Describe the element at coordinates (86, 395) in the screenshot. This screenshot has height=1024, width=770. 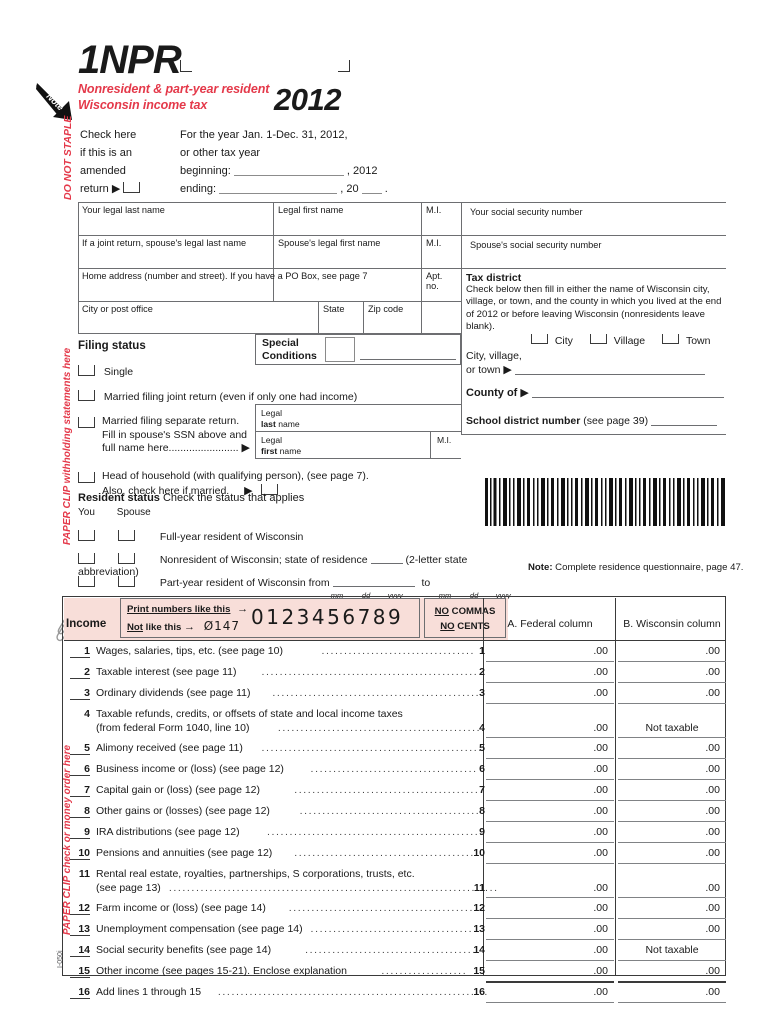
I see `checkbox-married-joint` at that location.